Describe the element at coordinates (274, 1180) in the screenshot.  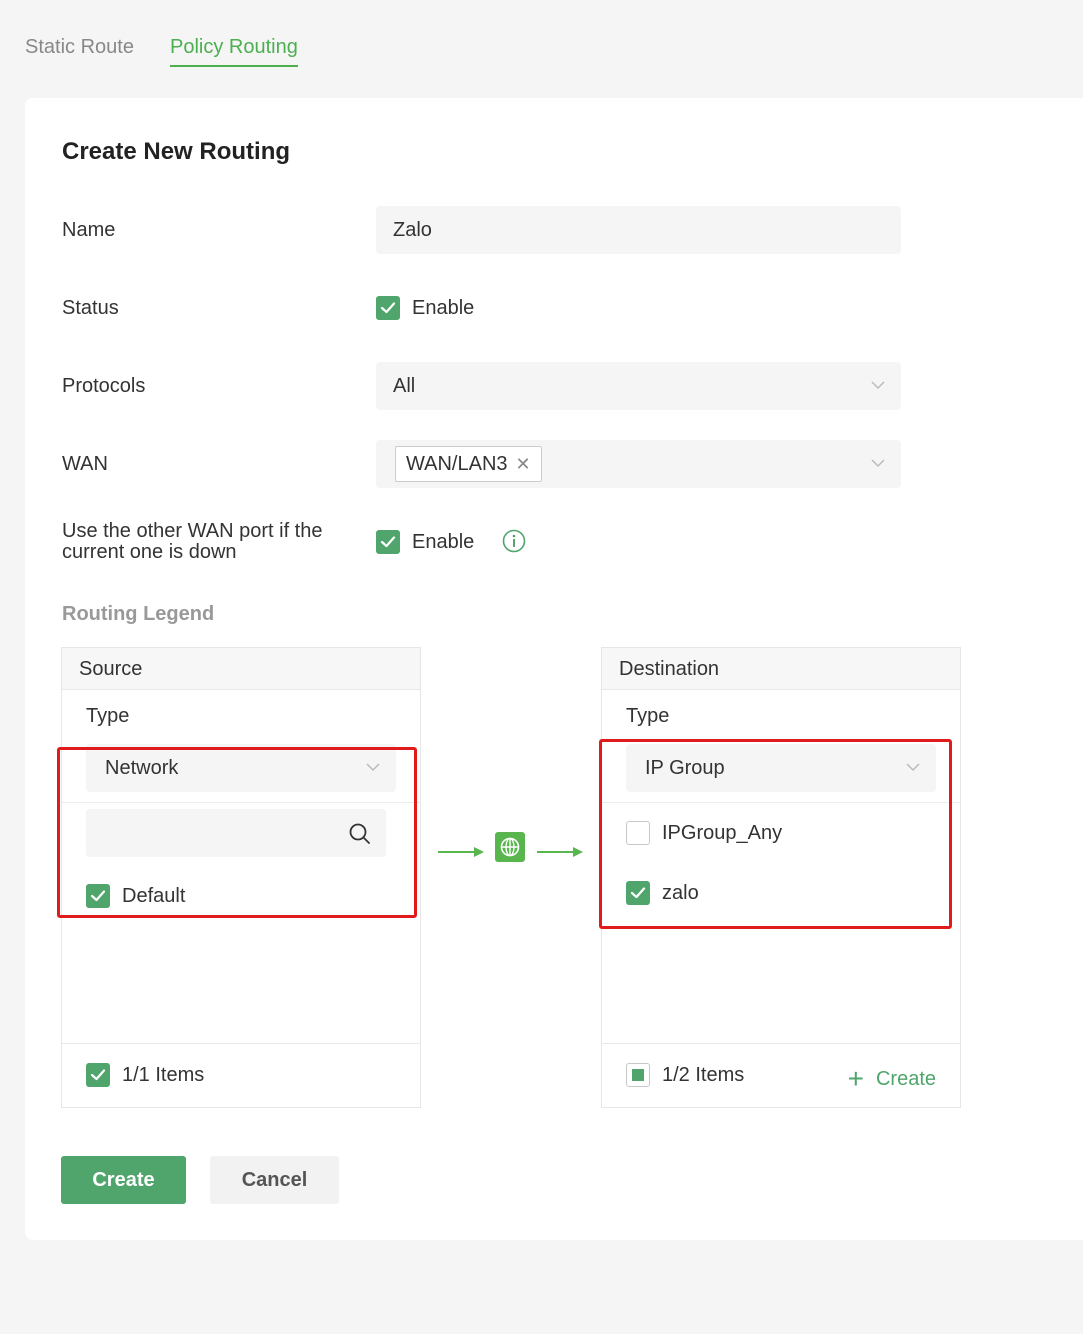
I see `cancel-button: Cancel` at that location.